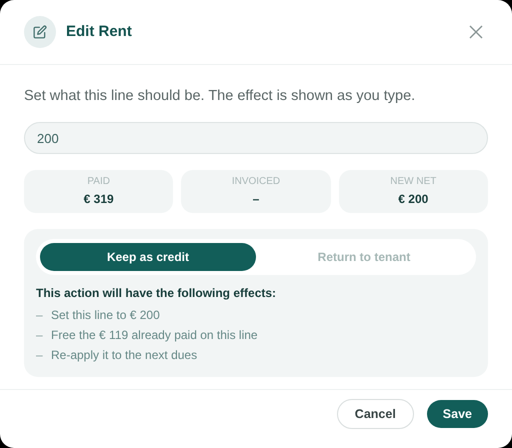 This screenshot has height=448, width=512. What do you see at coordinates (99, 199) in the screenshot?
I see `stat-value: € 319` at bounding box center [99, 199].